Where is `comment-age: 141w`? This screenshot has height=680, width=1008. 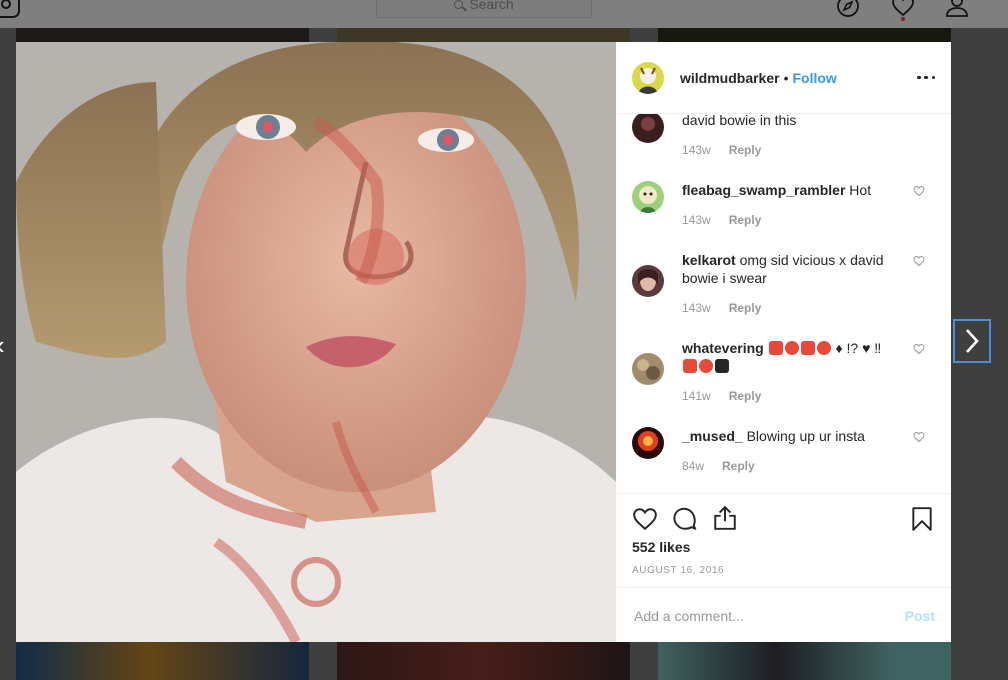 comment-age: 141w is located at coordinates (696, 396).